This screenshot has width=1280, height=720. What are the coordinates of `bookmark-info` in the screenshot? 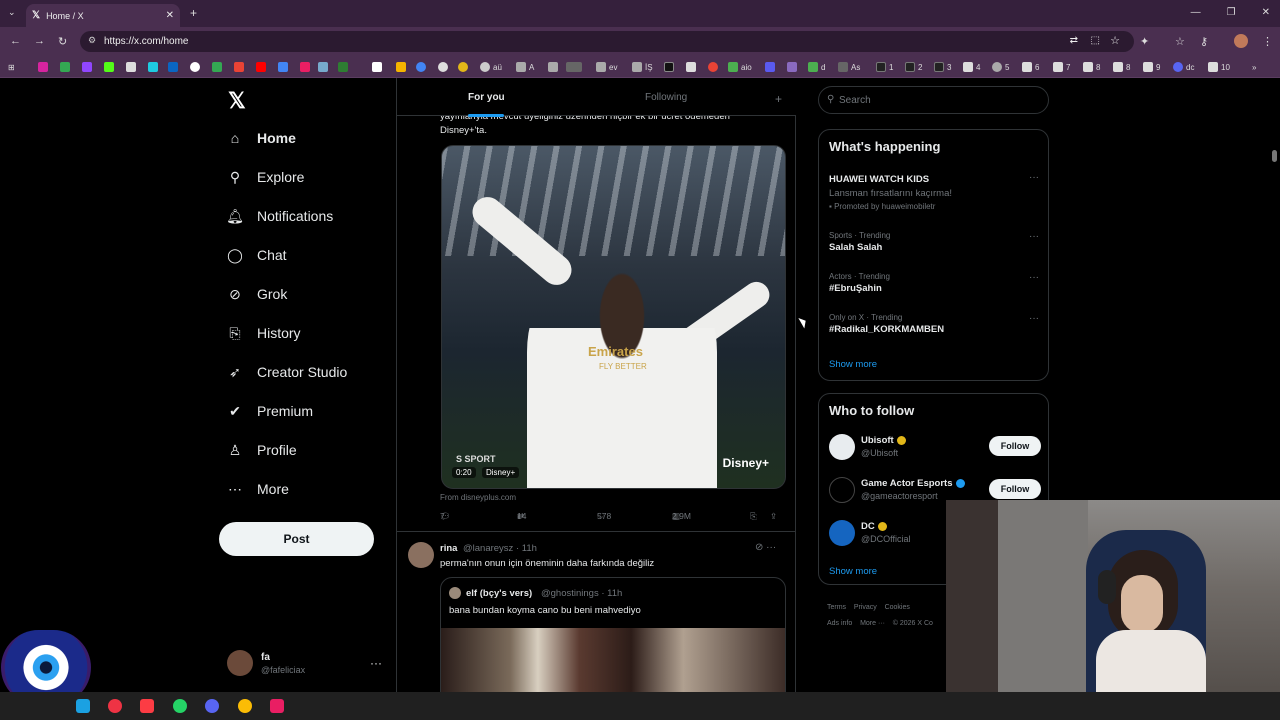 It's located at (196, 67).